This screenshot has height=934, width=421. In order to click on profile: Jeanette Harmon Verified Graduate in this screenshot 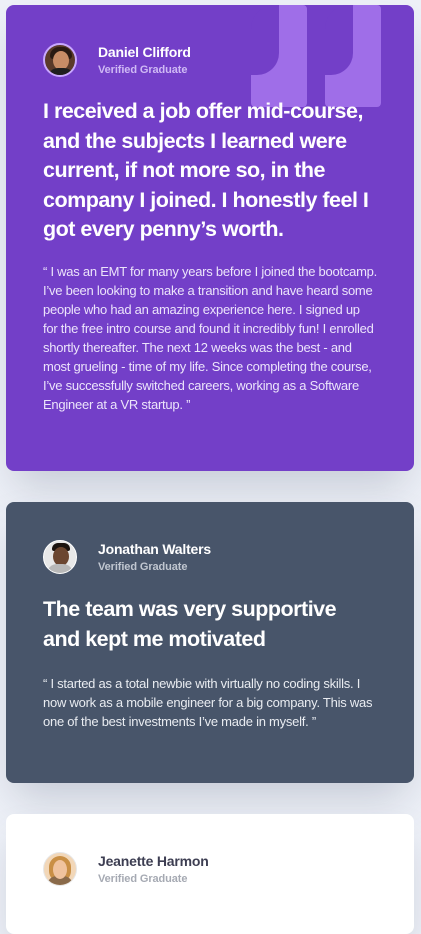, I will do `click(210, 869)`.